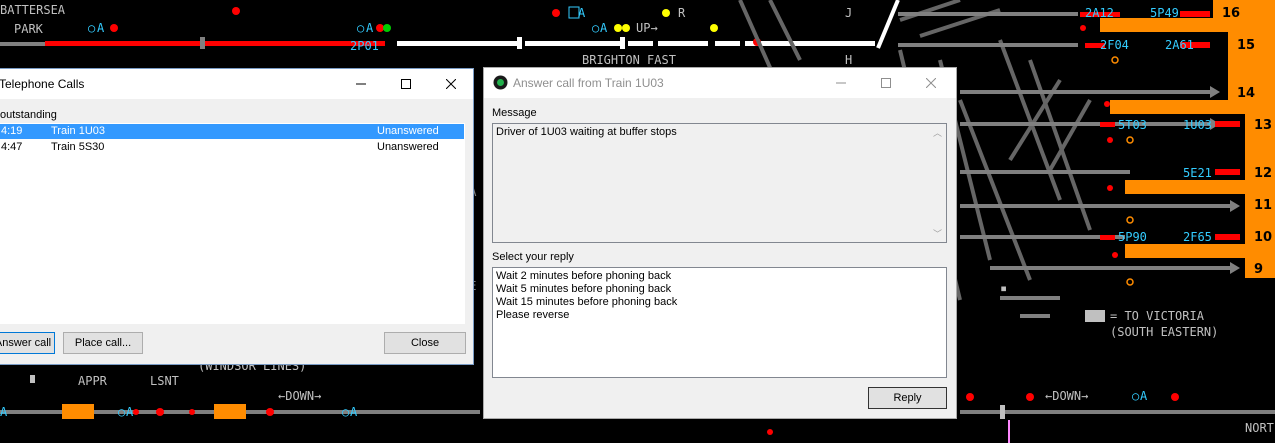  I want to click on call-row: 4:47 Train 5S30 Unanswered, so click(232, 147).